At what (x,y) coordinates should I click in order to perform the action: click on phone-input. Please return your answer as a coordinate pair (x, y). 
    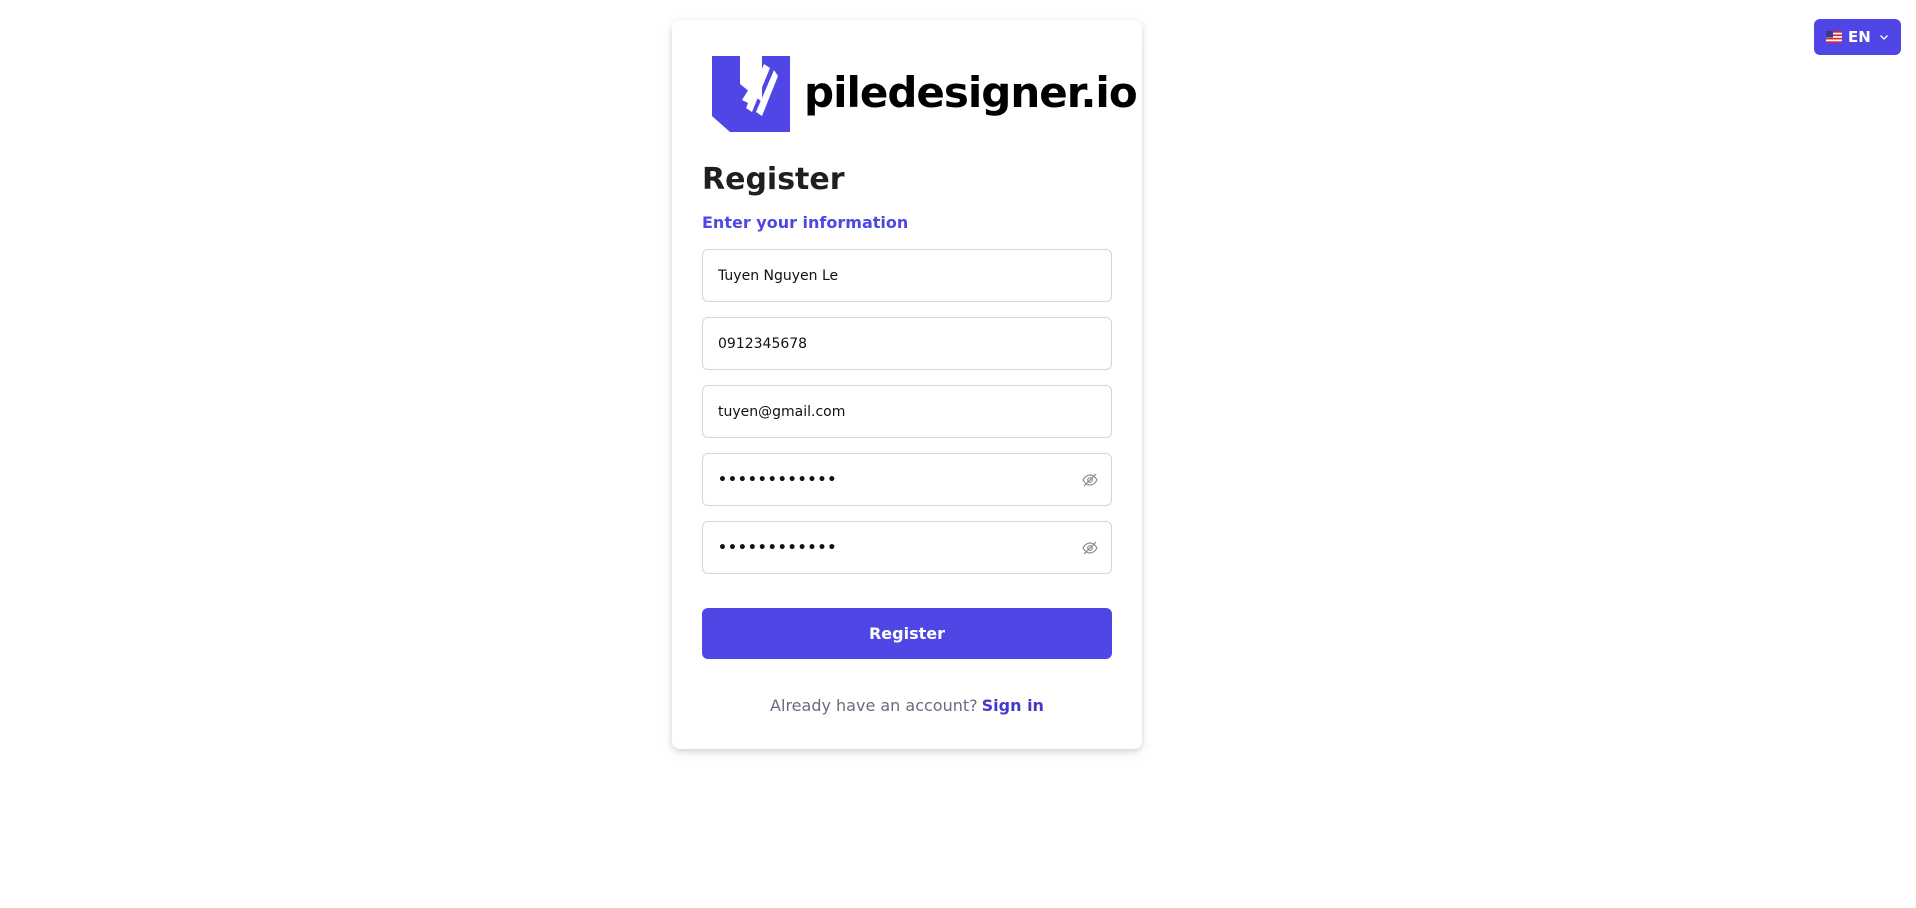
    Looking at the image, I should click on (907, 343).